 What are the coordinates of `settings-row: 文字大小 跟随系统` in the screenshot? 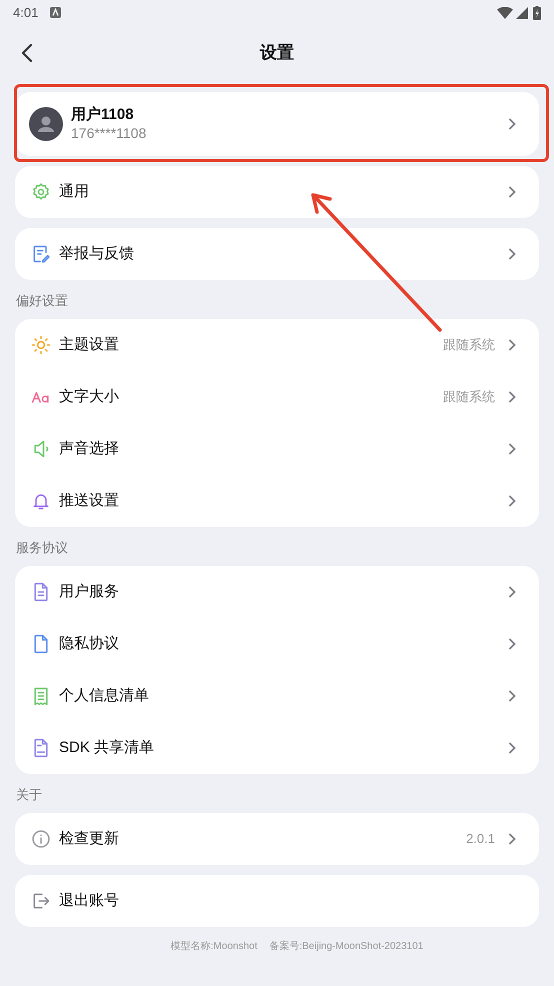 It's located at (277, 397).